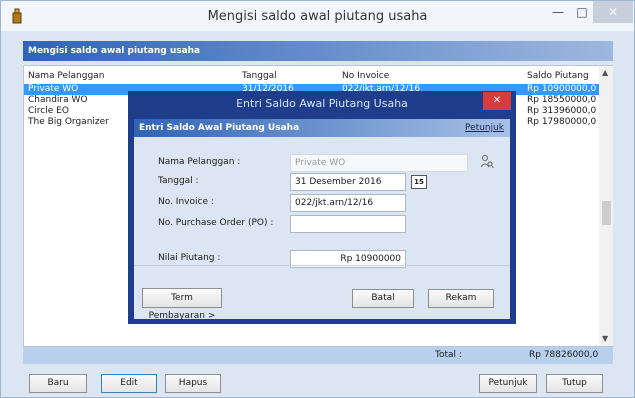  Describe the element at coordinates (322, 265) in the screenshot. I see `dialog-divider` at that location.